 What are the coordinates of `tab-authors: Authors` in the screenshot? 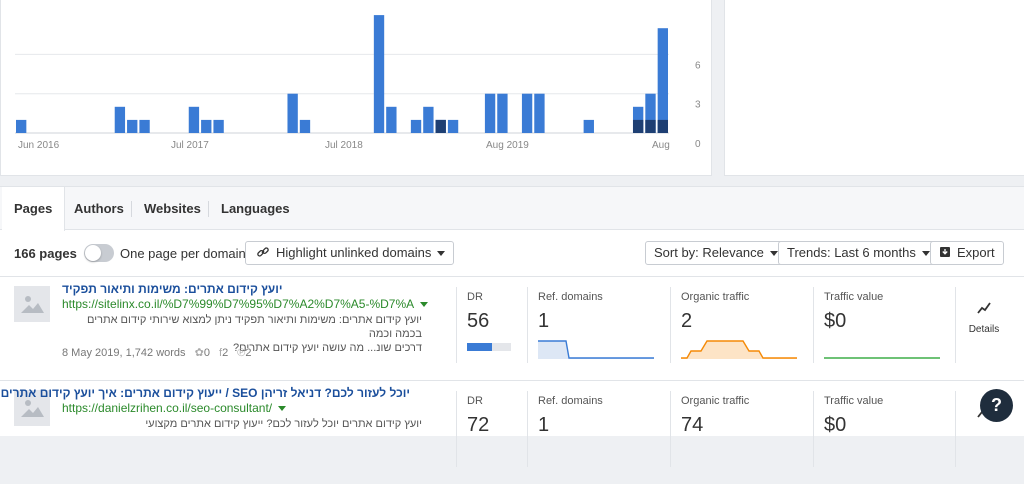 It's located at (99, 208).